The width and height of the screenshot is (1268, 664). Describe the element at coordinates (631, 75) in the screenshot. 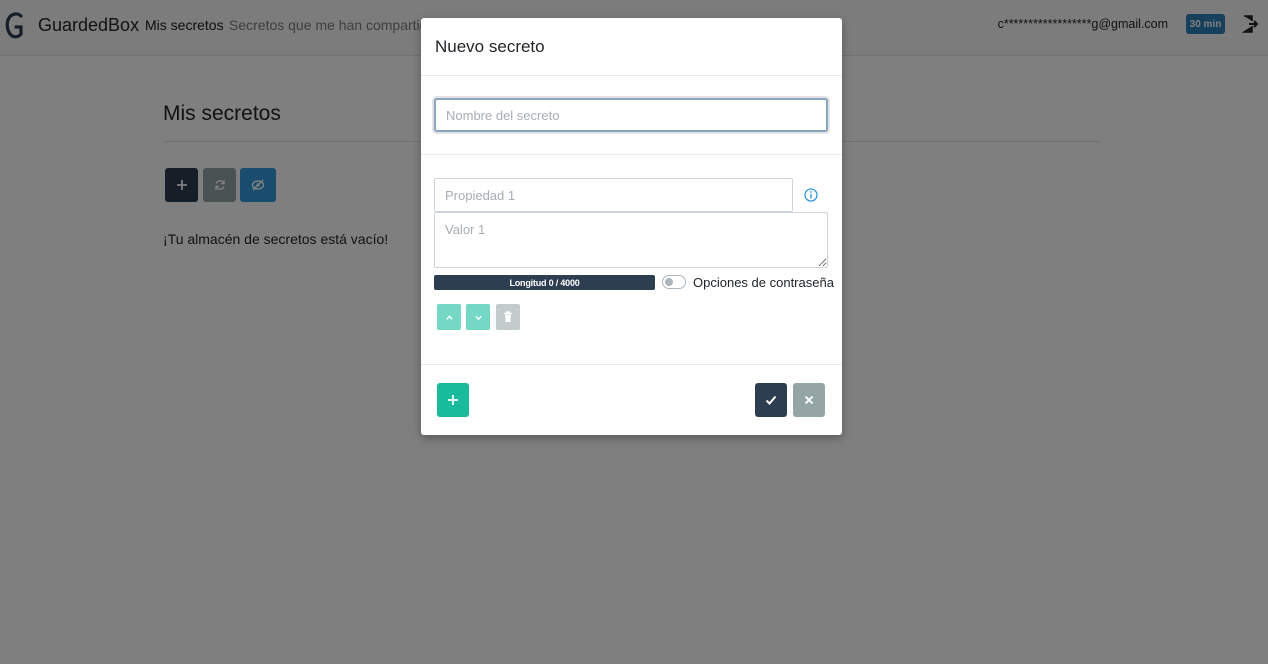

I see `modal-header-divider` at that location.